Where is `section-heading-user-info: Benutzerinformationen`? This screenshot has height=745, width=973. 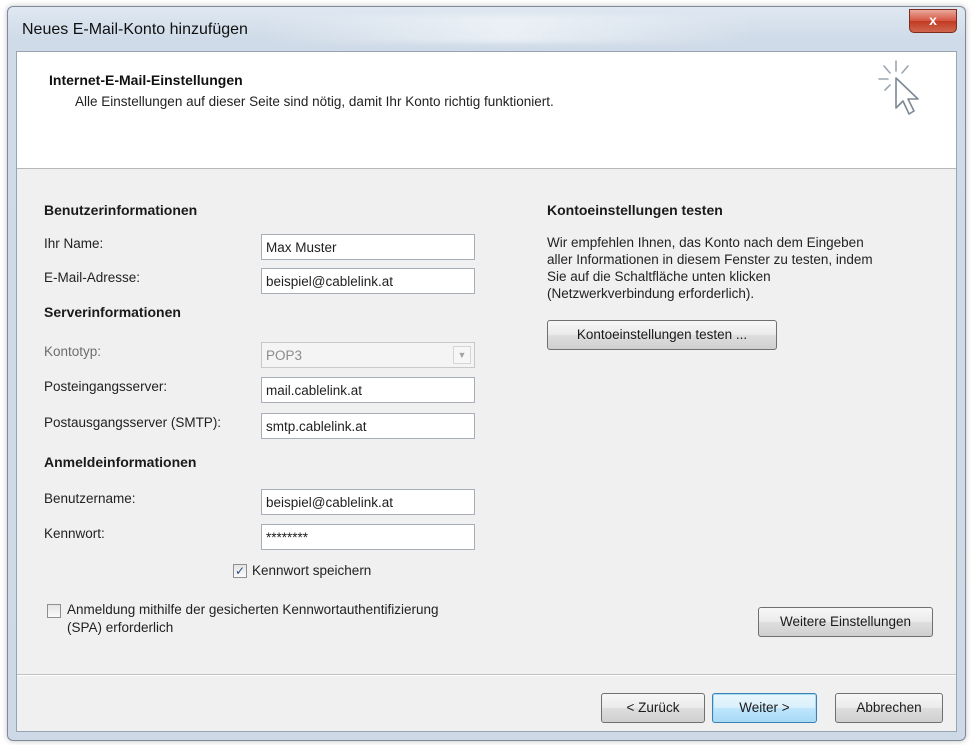 section-heading-user-info: Benutzerinformationen is located at coordinates (121, 210).